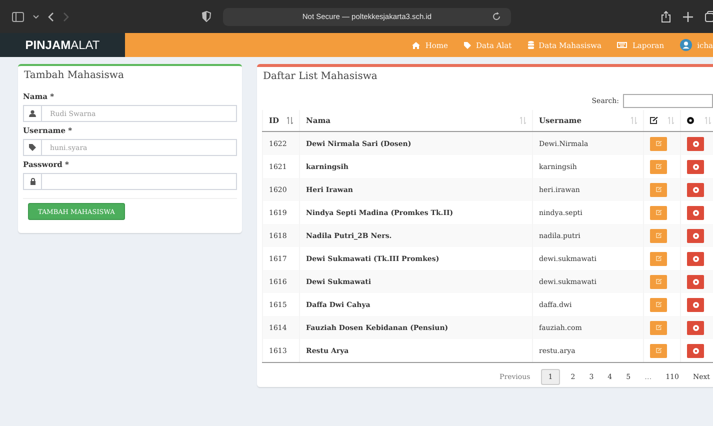  Describe the element at coordinates (496, 16) in the screenshot. I see `reload-icon` at that location.